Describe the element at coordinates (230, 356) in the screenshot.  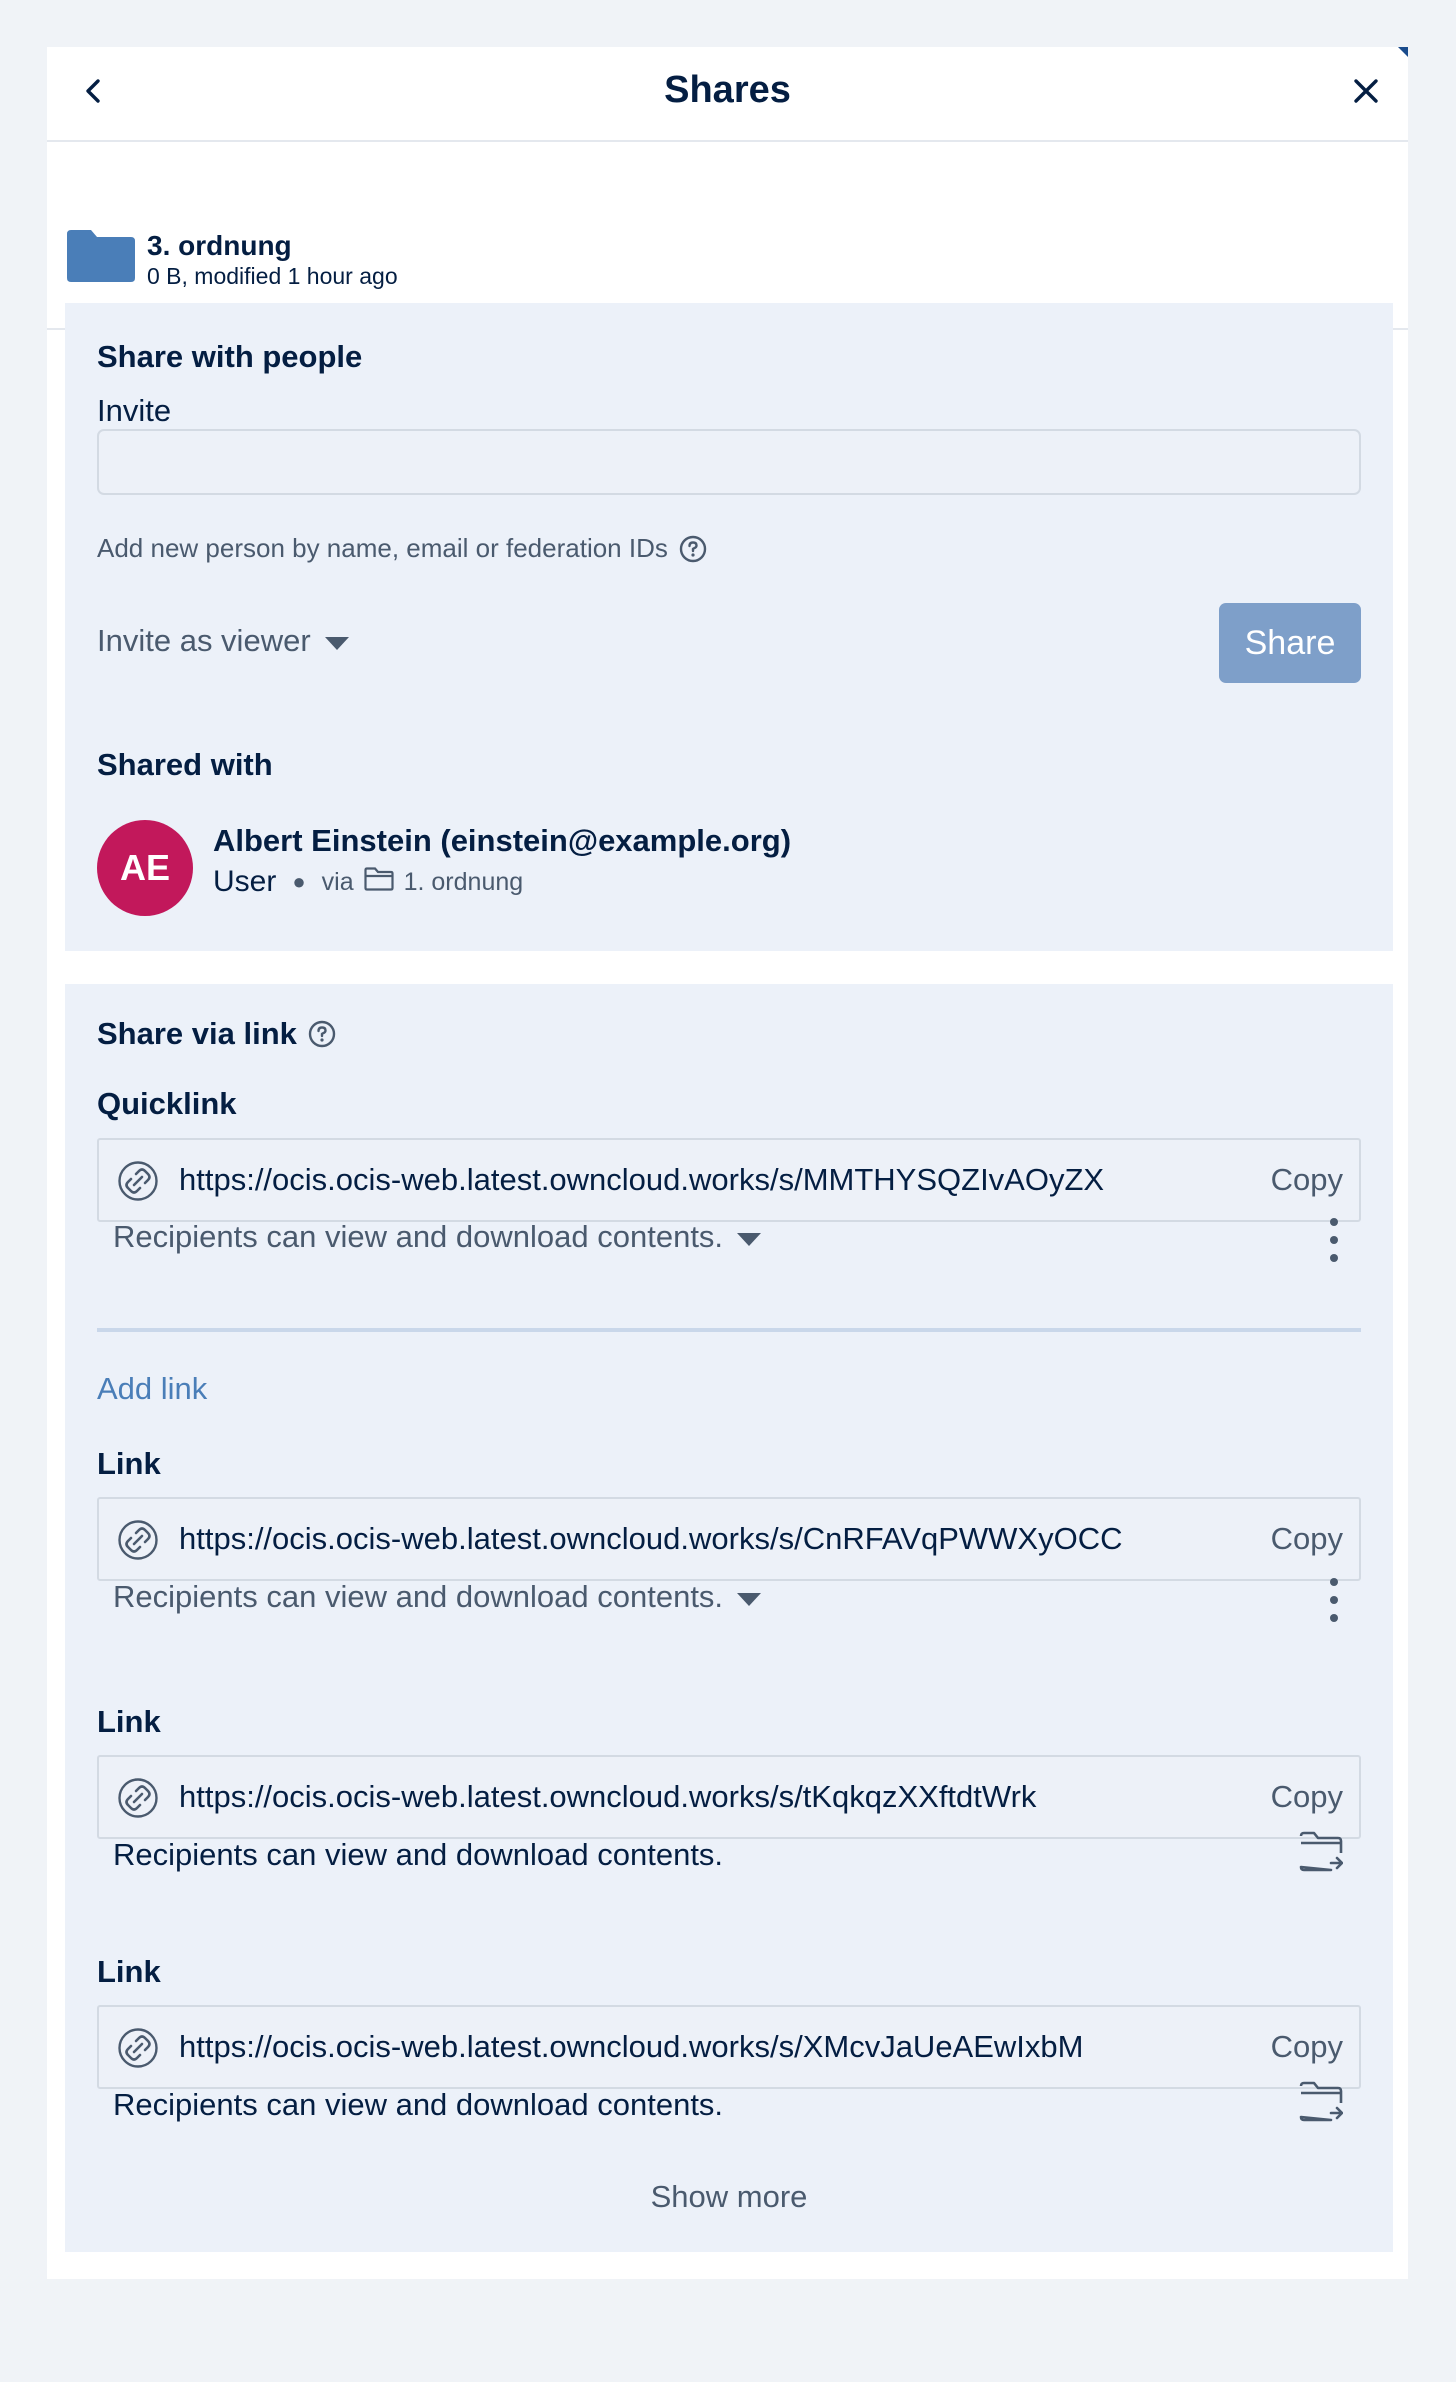
I see `share-with-people-heading: Share with people` at that location.